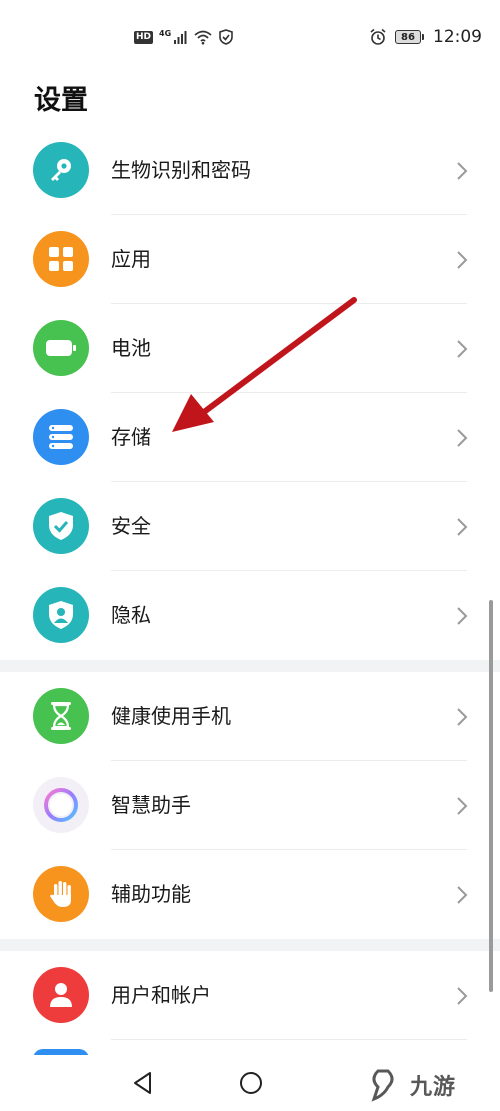 Image resolution: width=500 pixels, height=1111 pixels. What do you see at coordinates (131, 437) in the screenshot?
I see `settings-item-label: 存储` at bounding box center [131, 437].